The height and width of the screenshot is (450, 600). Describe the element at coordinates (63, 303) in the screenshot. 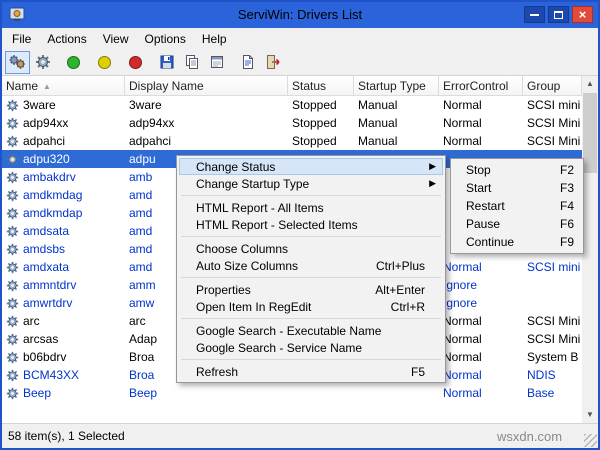

I see `cell-name: amwrtdrv` at that location.